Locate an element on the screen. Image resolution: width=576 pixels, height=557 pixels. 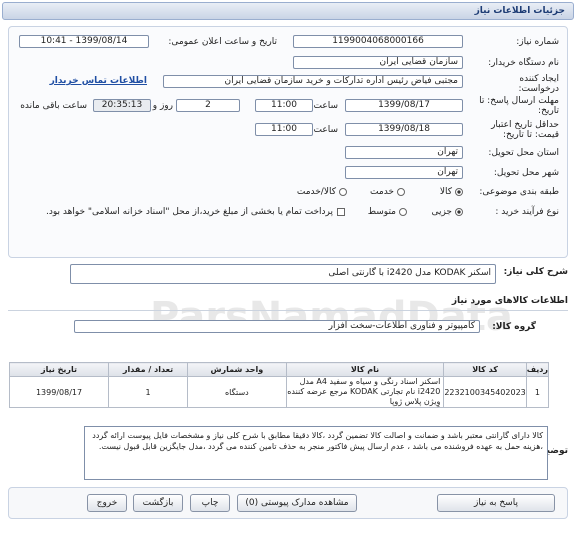
process-label: نوع فرآیند خرید : is located at coordinates (527, 212).